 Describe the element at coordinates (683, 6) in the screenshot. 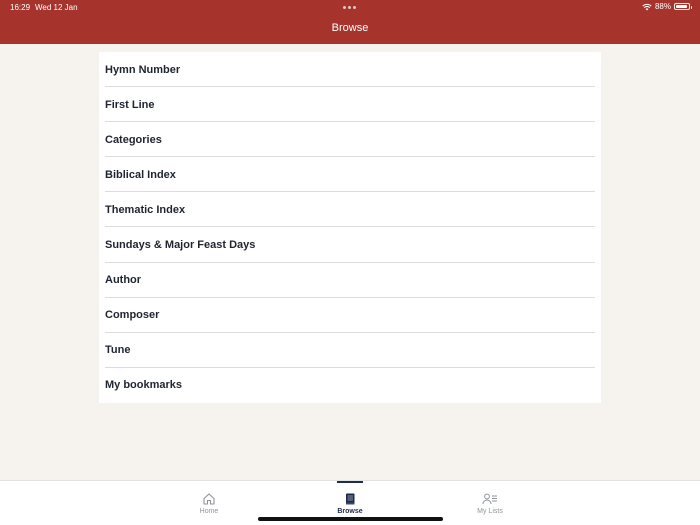

I see `battery-icon` at that location.